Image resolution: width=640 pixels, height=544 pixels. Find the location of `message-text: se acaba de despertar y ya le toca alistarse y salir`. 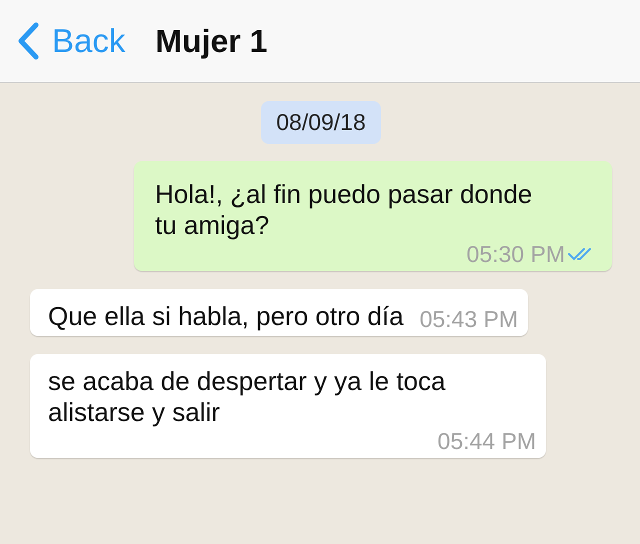

message-text: se acaba de despertar y ya le toca alistarse y salir is located at coordinates (247, 397).